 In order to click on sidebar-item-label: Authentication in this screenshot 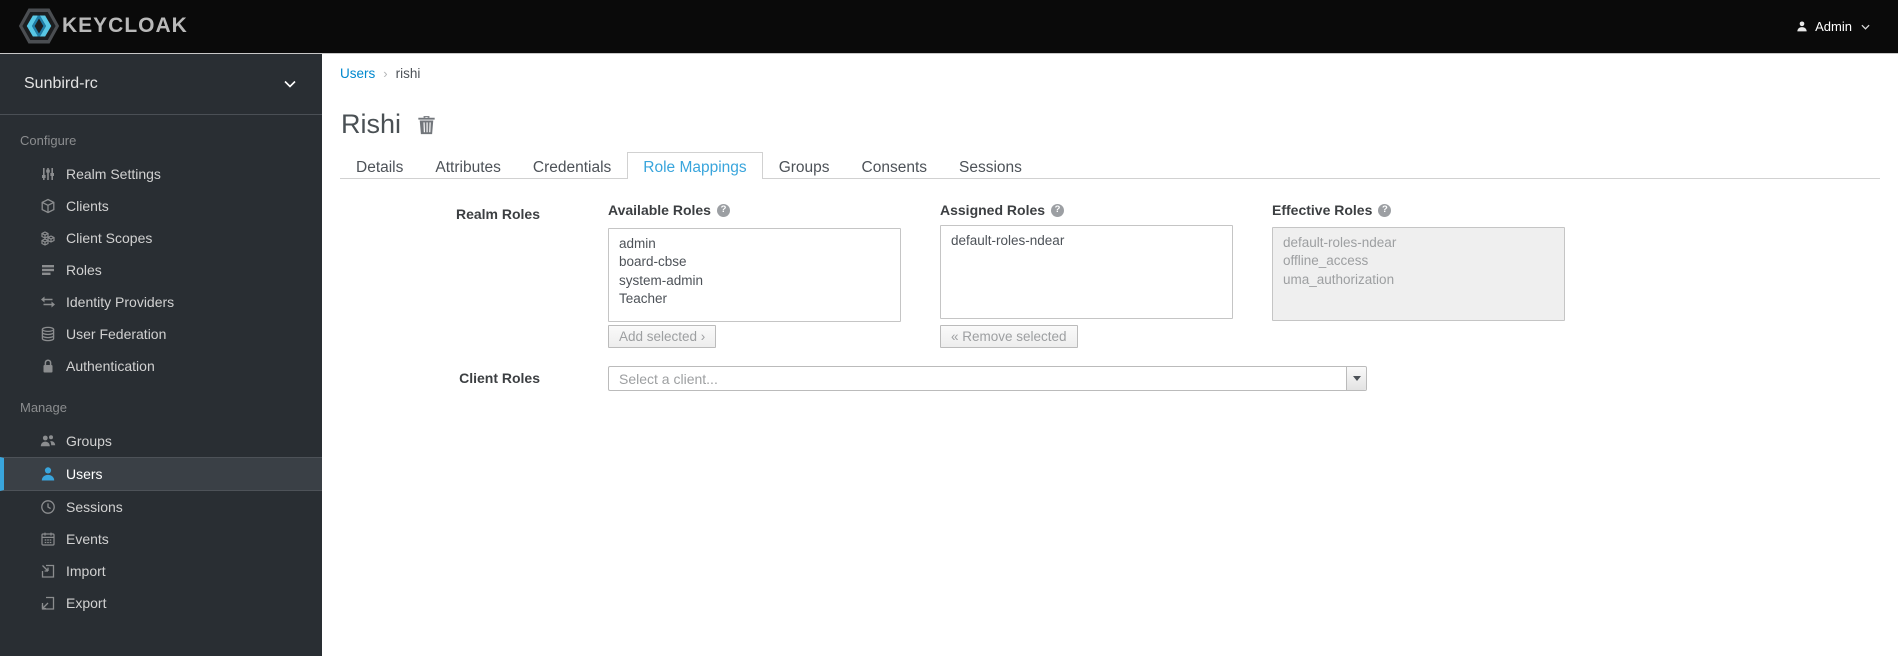, I will do `click(110, 366)`.